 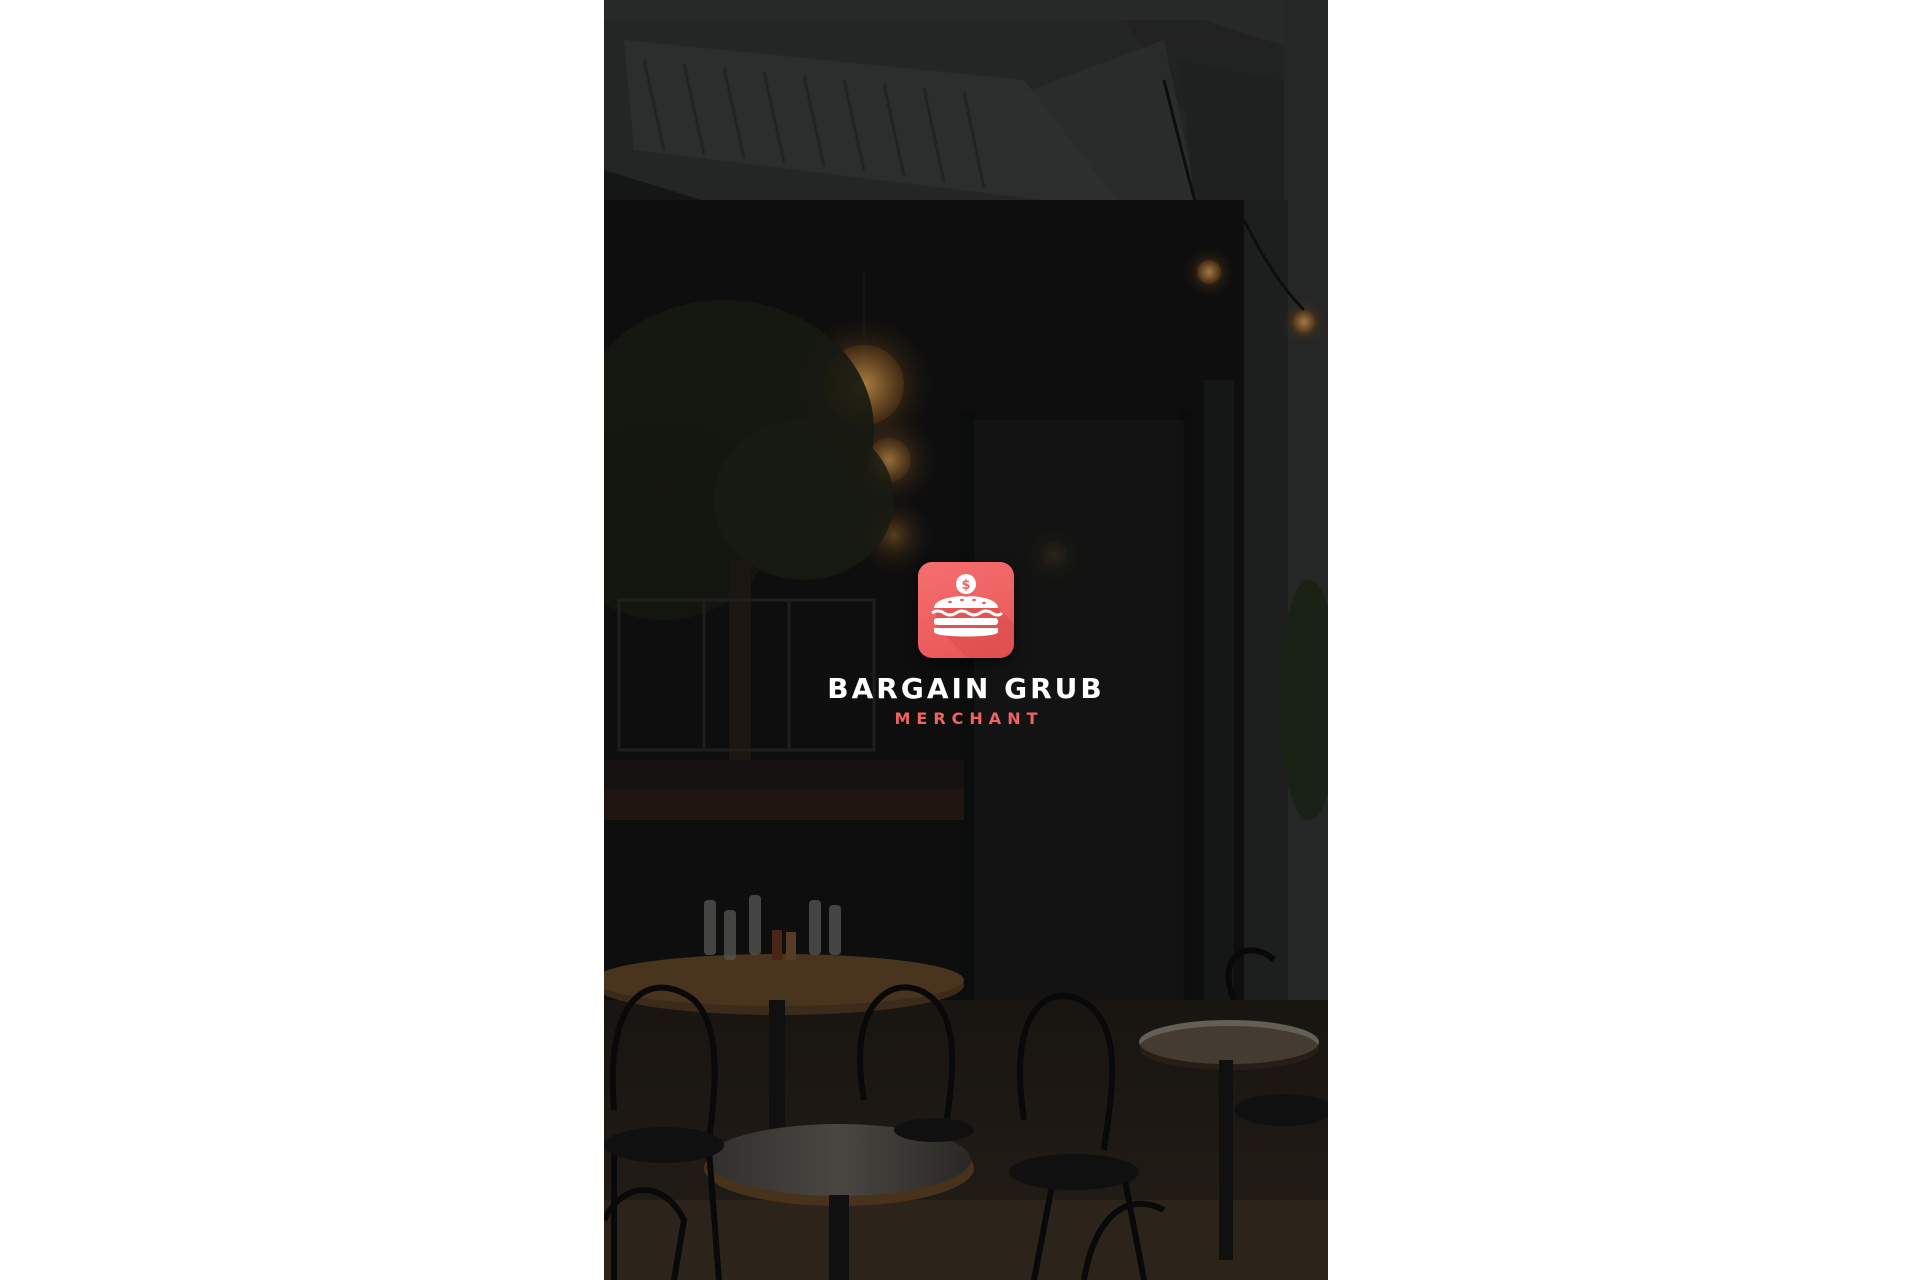 What do you see at coordinates (966, 688) in the screenshot?
I see `app-name: BARGAIN GRUB` at bounding box center [966, 688].